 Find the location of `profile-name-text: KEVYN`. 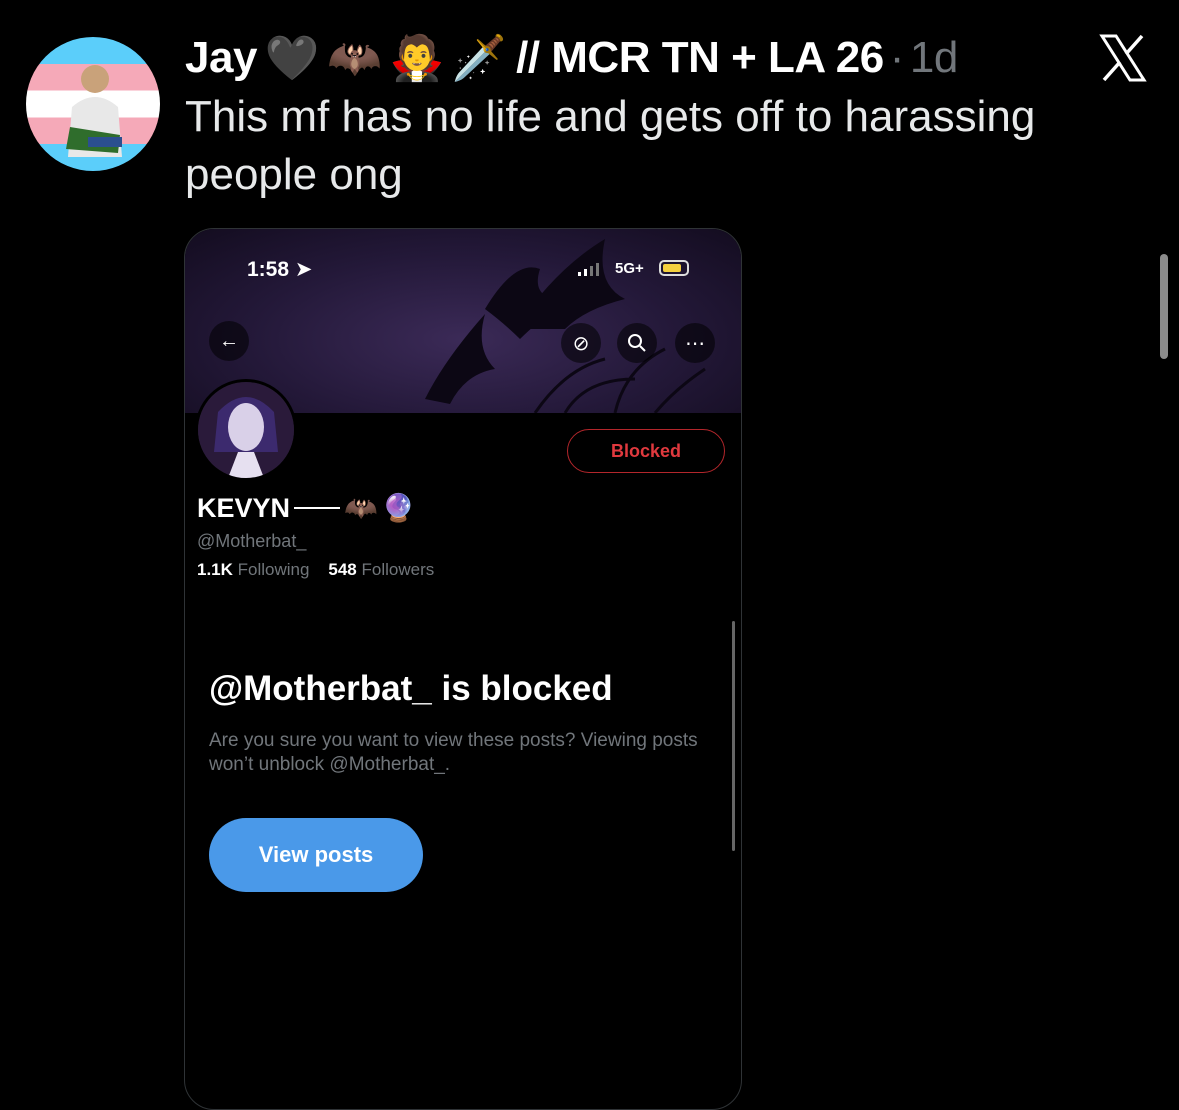

profile-name-text: KEVYN is located at coordinates (244, 507).